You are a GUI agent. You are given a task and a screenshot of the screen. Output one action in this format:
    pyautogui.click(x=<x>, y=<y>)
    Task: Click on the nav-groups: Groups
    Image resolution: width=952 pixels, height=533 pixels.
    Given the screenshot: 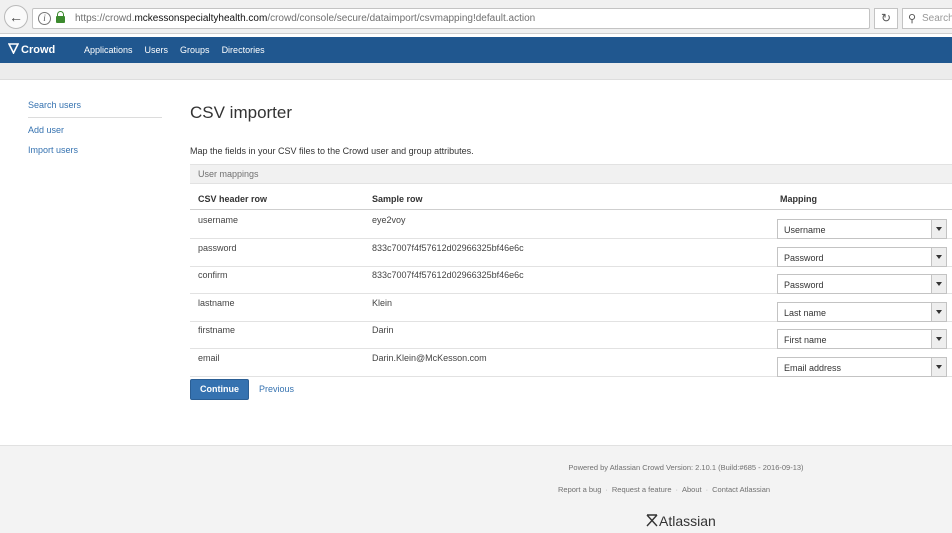 What is the action you would take?
    pyautogui.click(x=195, y=50)
    